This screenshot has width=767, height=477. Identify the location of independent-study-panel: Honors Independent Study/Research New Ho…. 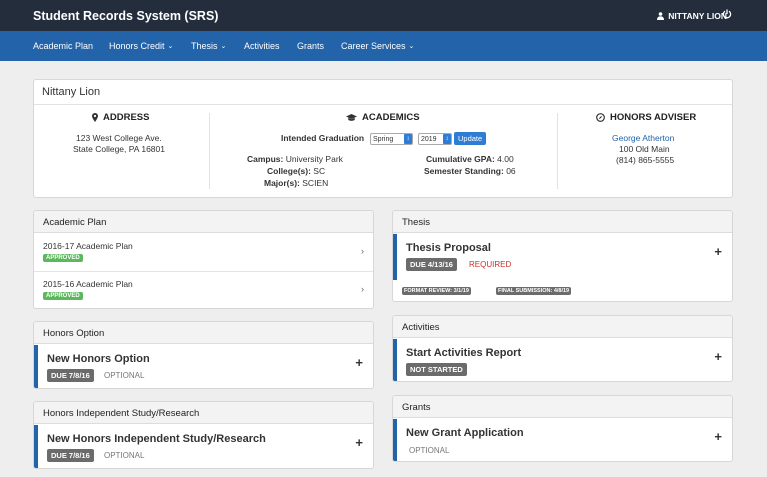
(203, 435).